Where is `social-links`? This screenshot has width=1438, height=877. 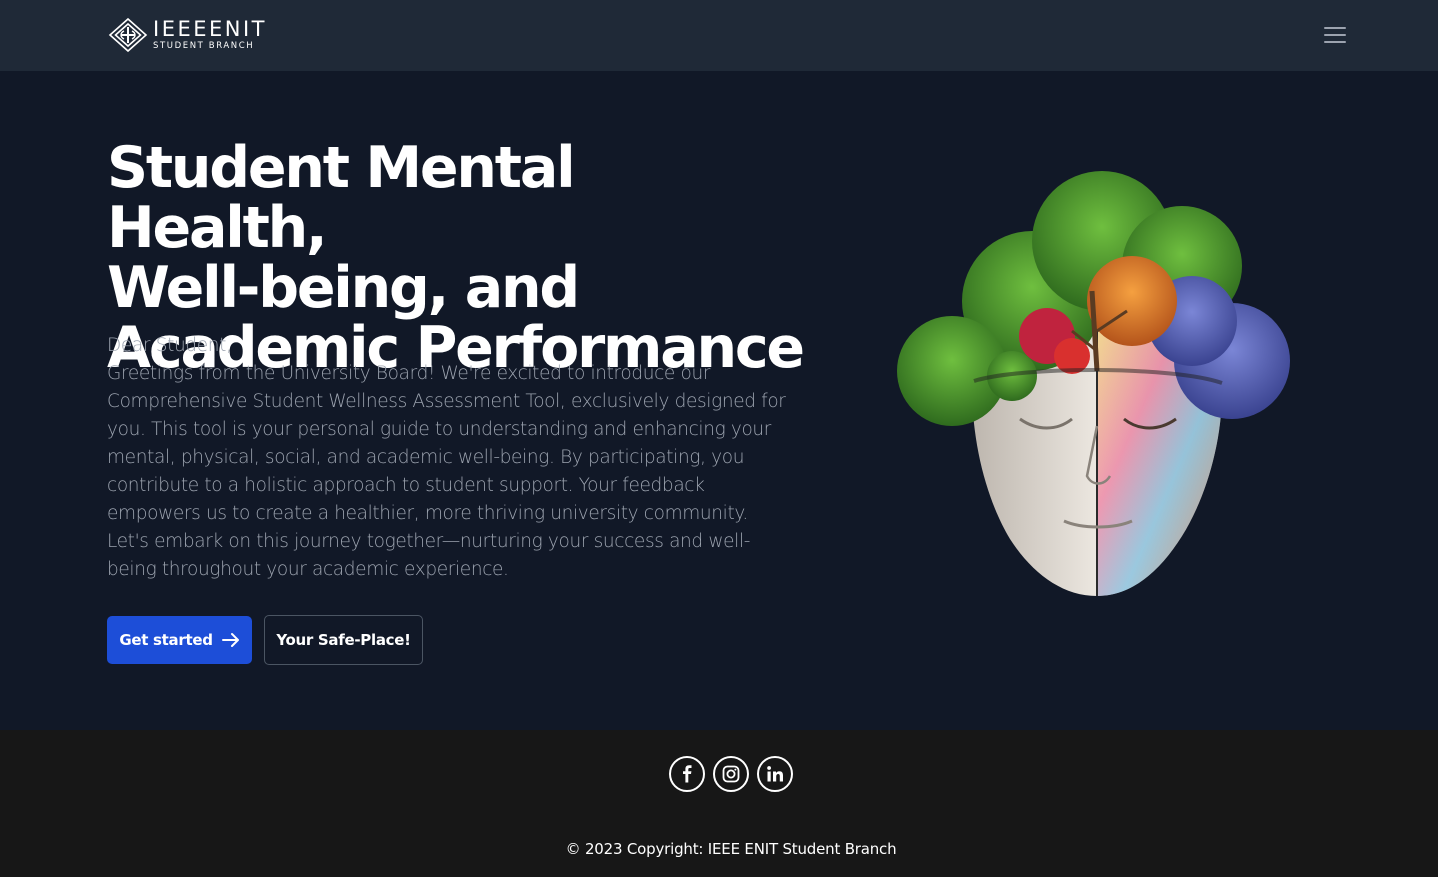 social-links is located at coordinates (731, 774).